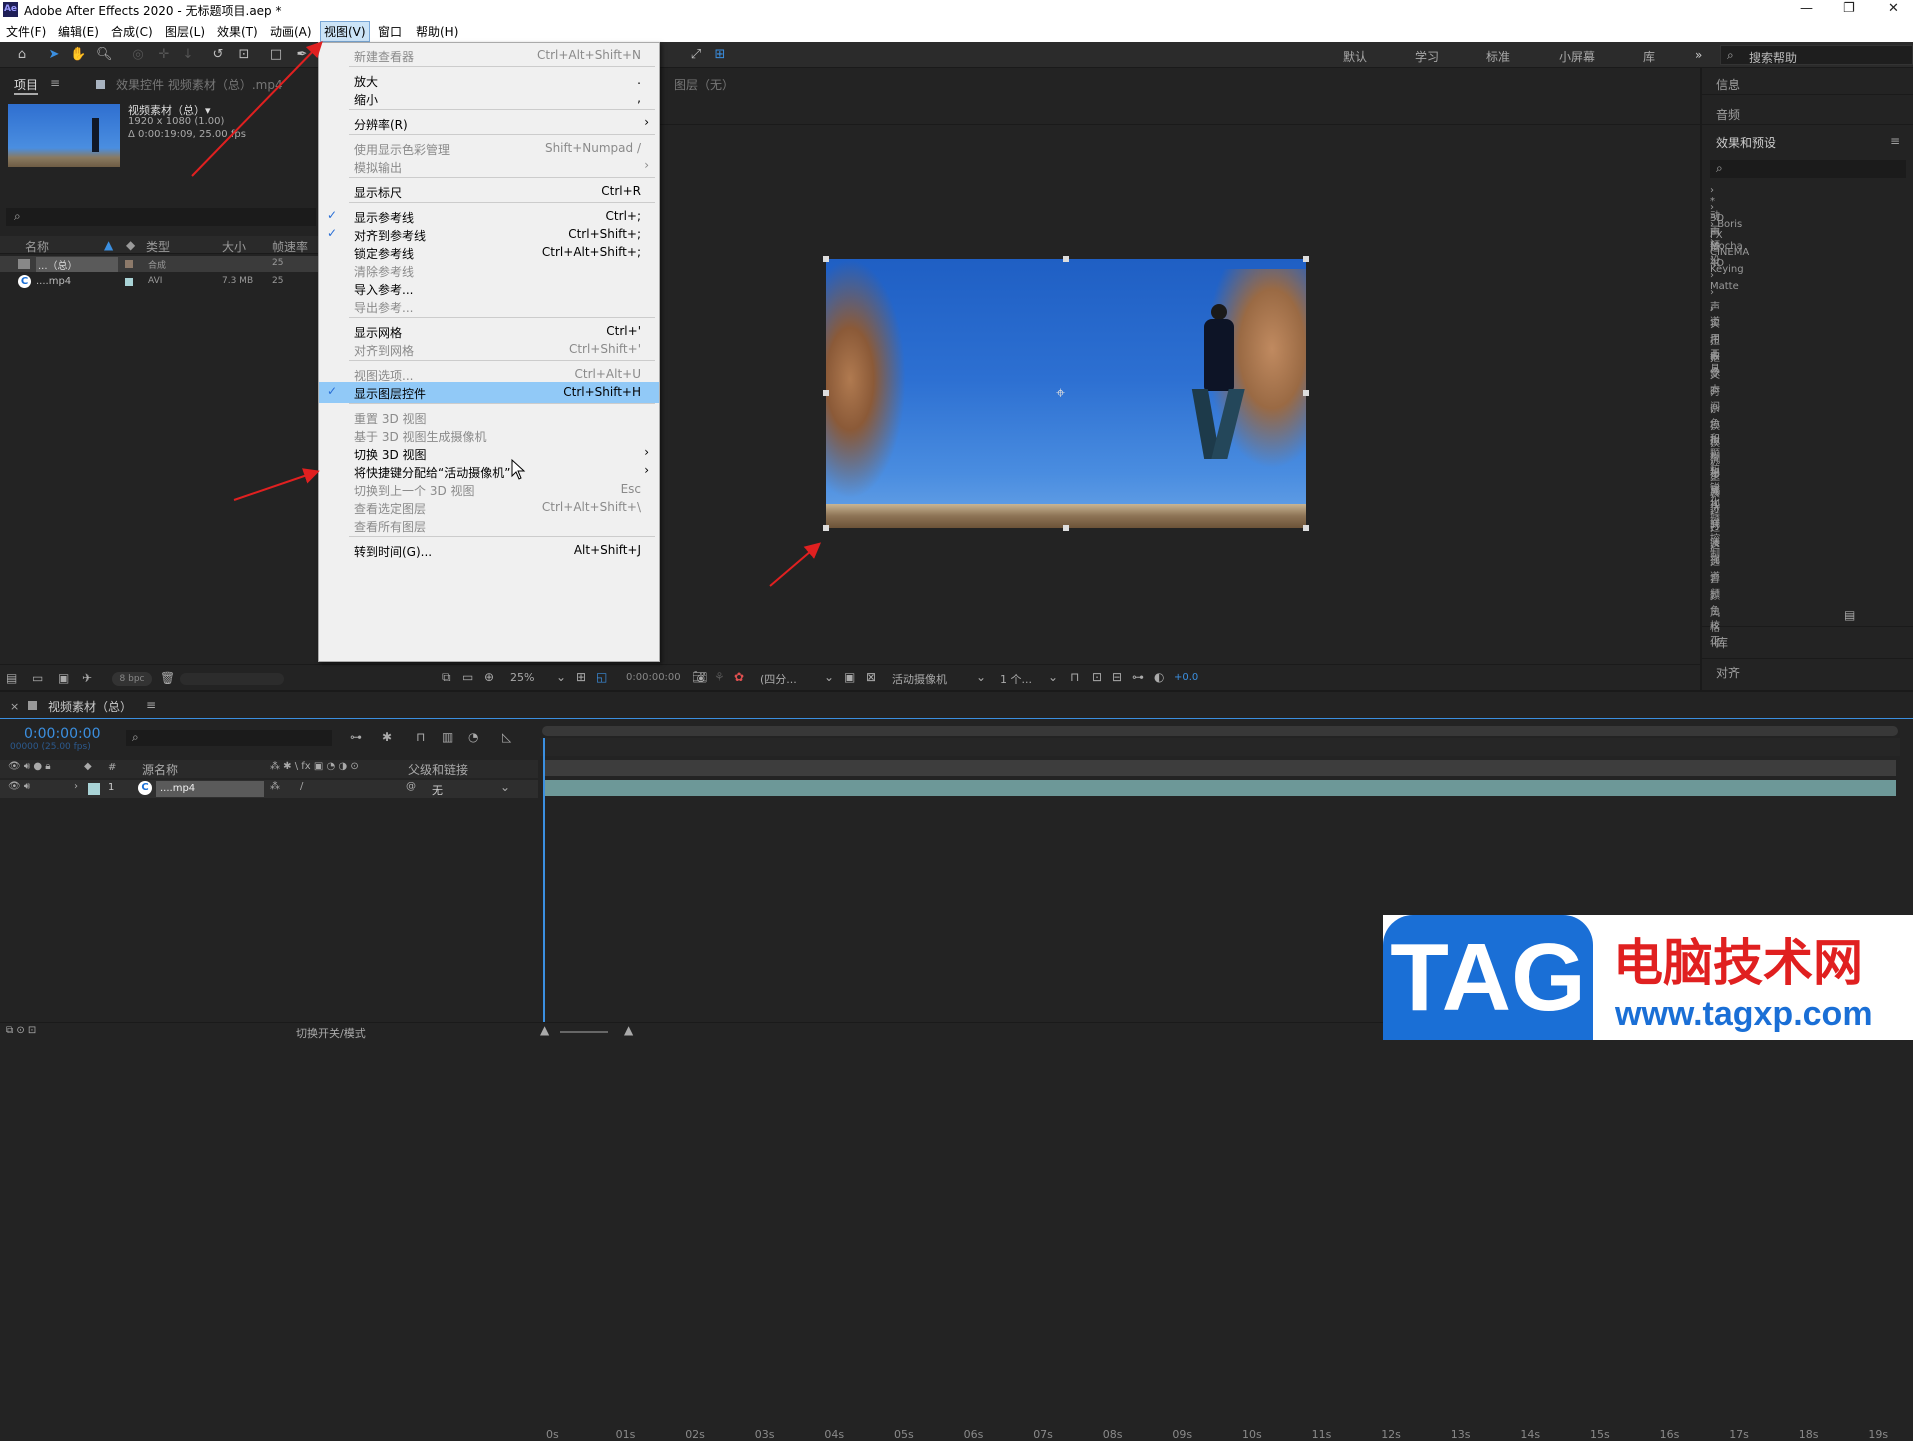 This screenshot has width=1913, height=1441. I want to click on dolly-tool-icon: ↓, so click(188, 55).